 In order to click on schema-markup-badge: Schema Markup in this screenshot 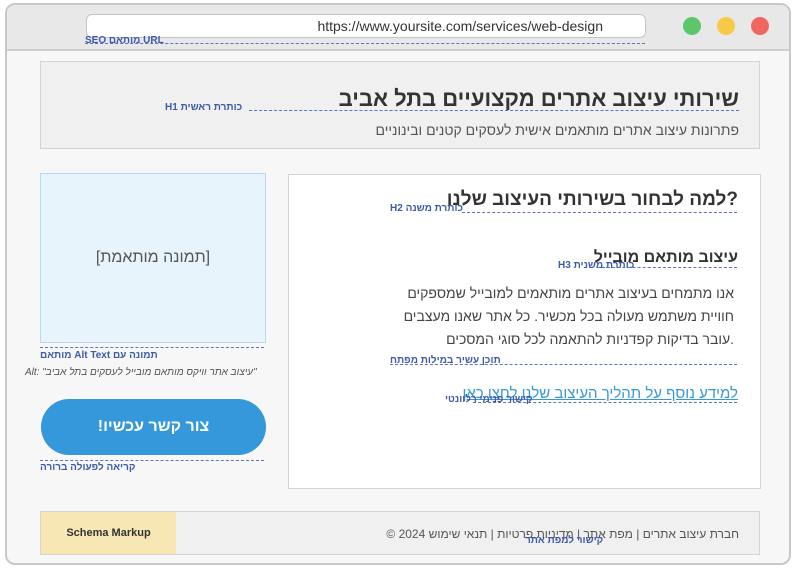, I will do `click(108, 533)`.